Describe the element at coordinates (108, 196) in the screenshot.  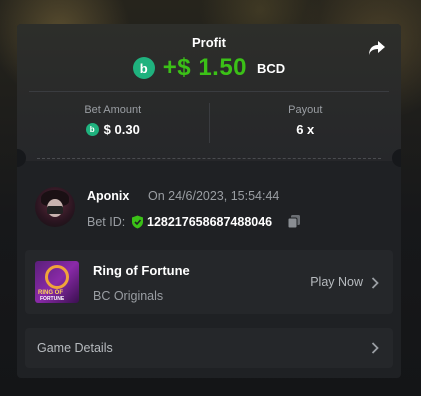
I see `player-name: Aponix` at that location.